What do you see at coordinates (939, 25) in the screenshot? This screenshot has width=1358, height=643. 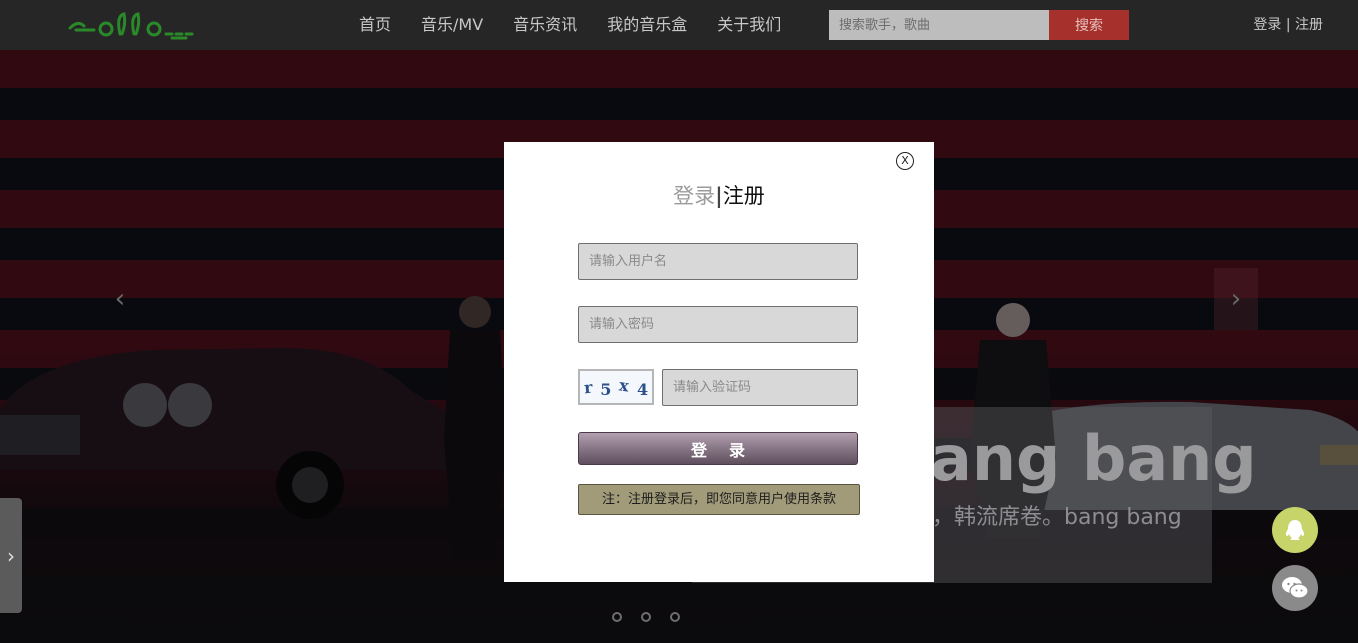 I see `search-input` at bounding box center [939, 25].